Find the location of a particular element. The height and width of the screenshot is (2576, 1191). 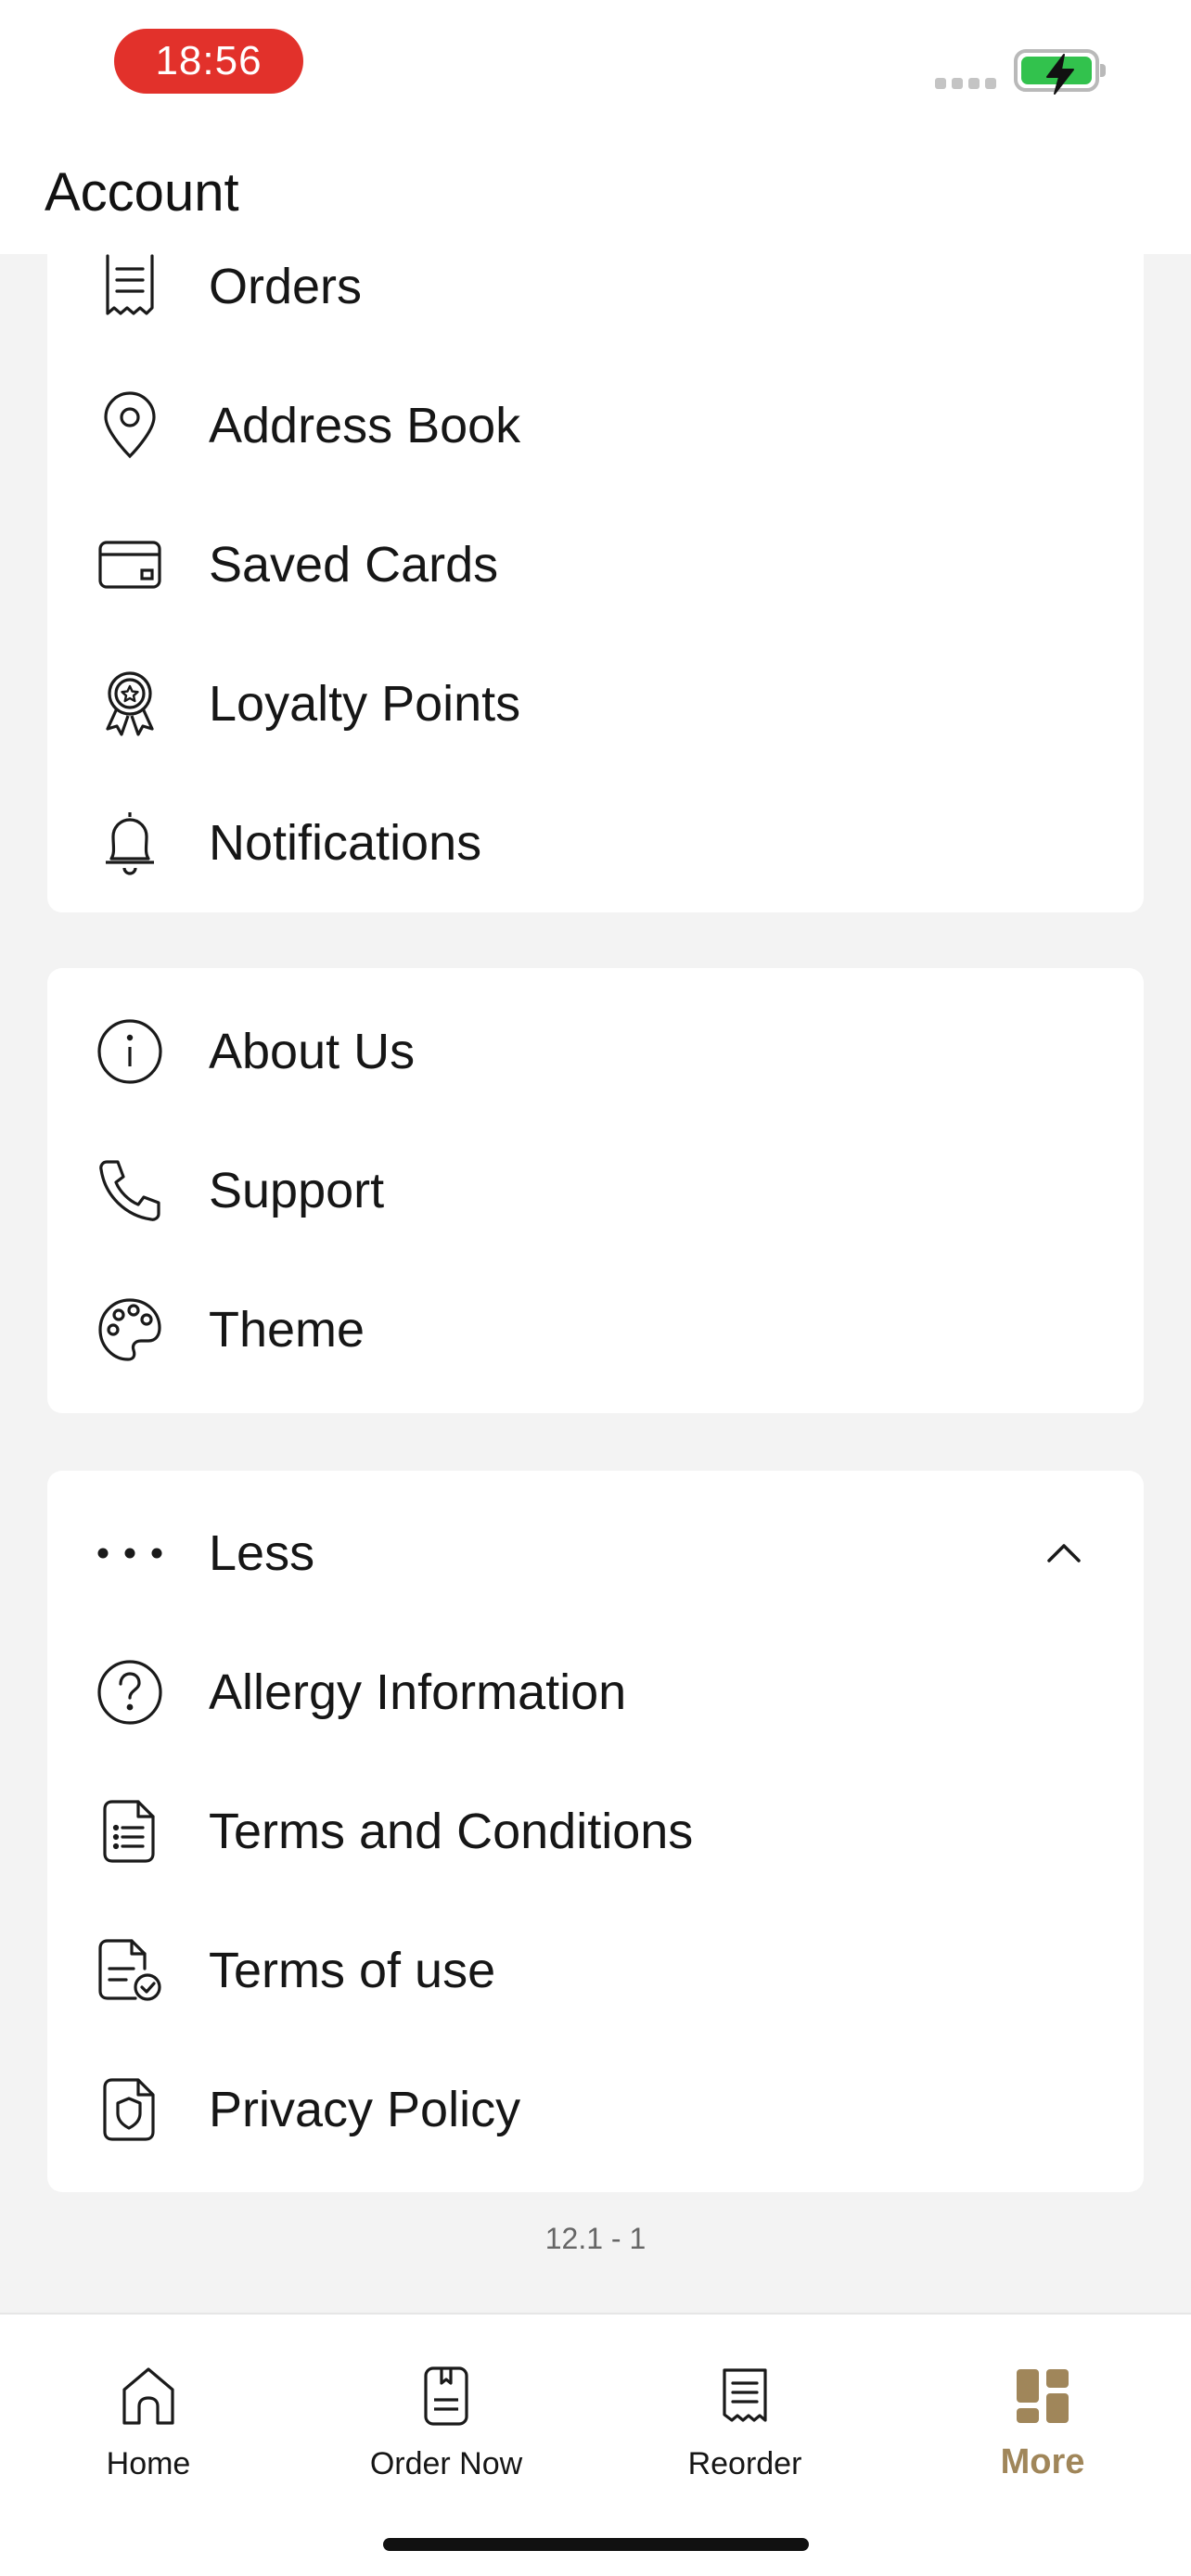

question-circle-icon is located at coordinates (130, 1692).